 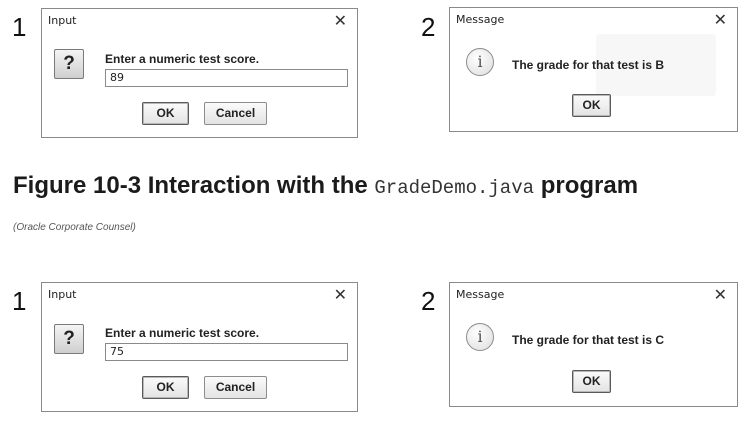 I want to click on message-text: The grade for that test is C, so click(x=588, y=340).